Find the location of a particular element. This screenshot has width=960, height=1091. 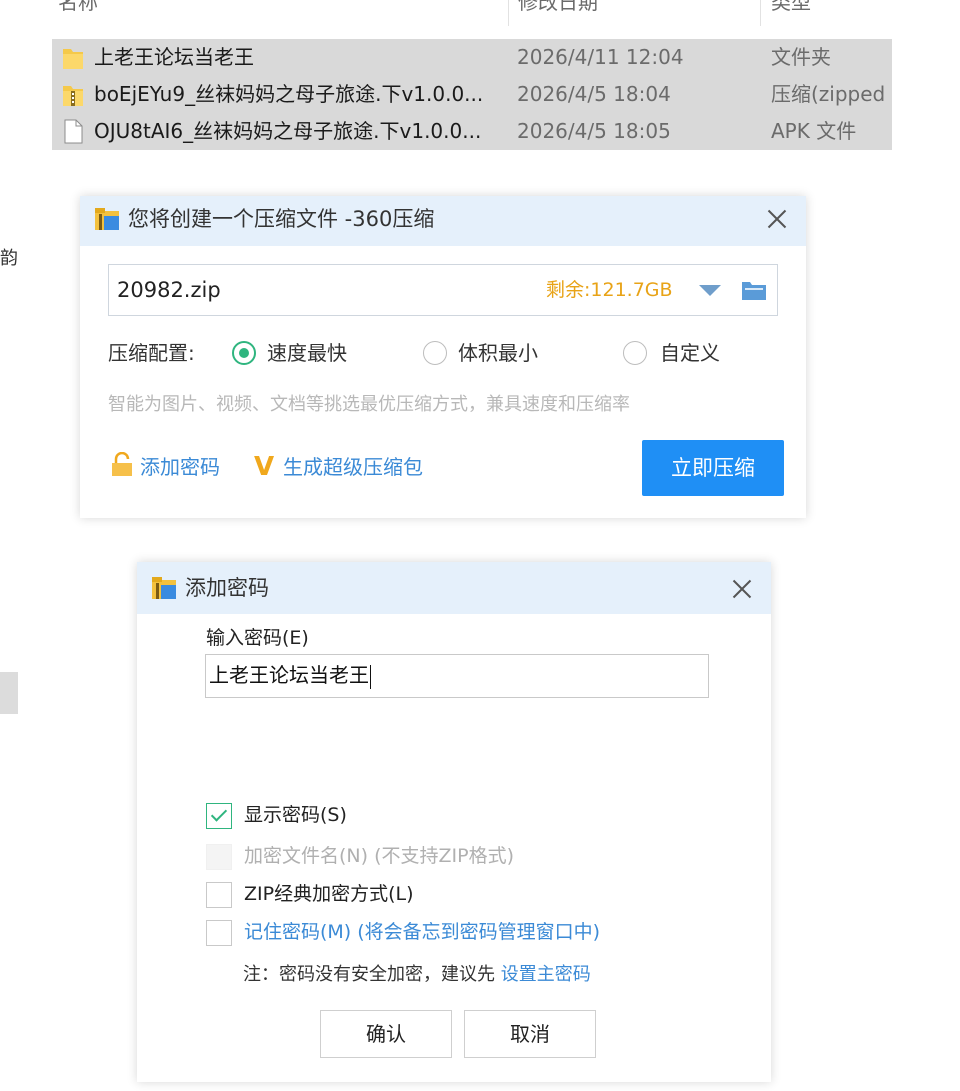

free-space-label: 剩余:121.7GB is located at coordinates (609, 290).